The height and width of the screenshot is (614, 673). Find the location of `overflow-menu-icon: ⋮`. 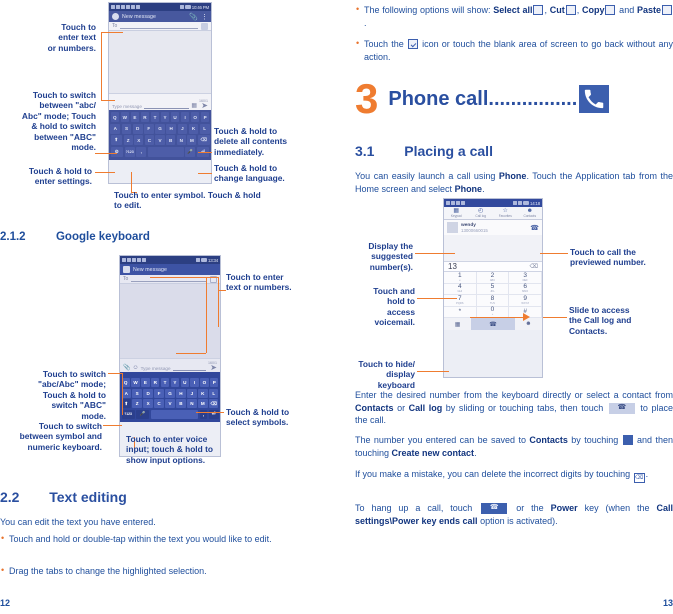

overflow-menu-icon: ⋮ is located at coordinates (204, 17).